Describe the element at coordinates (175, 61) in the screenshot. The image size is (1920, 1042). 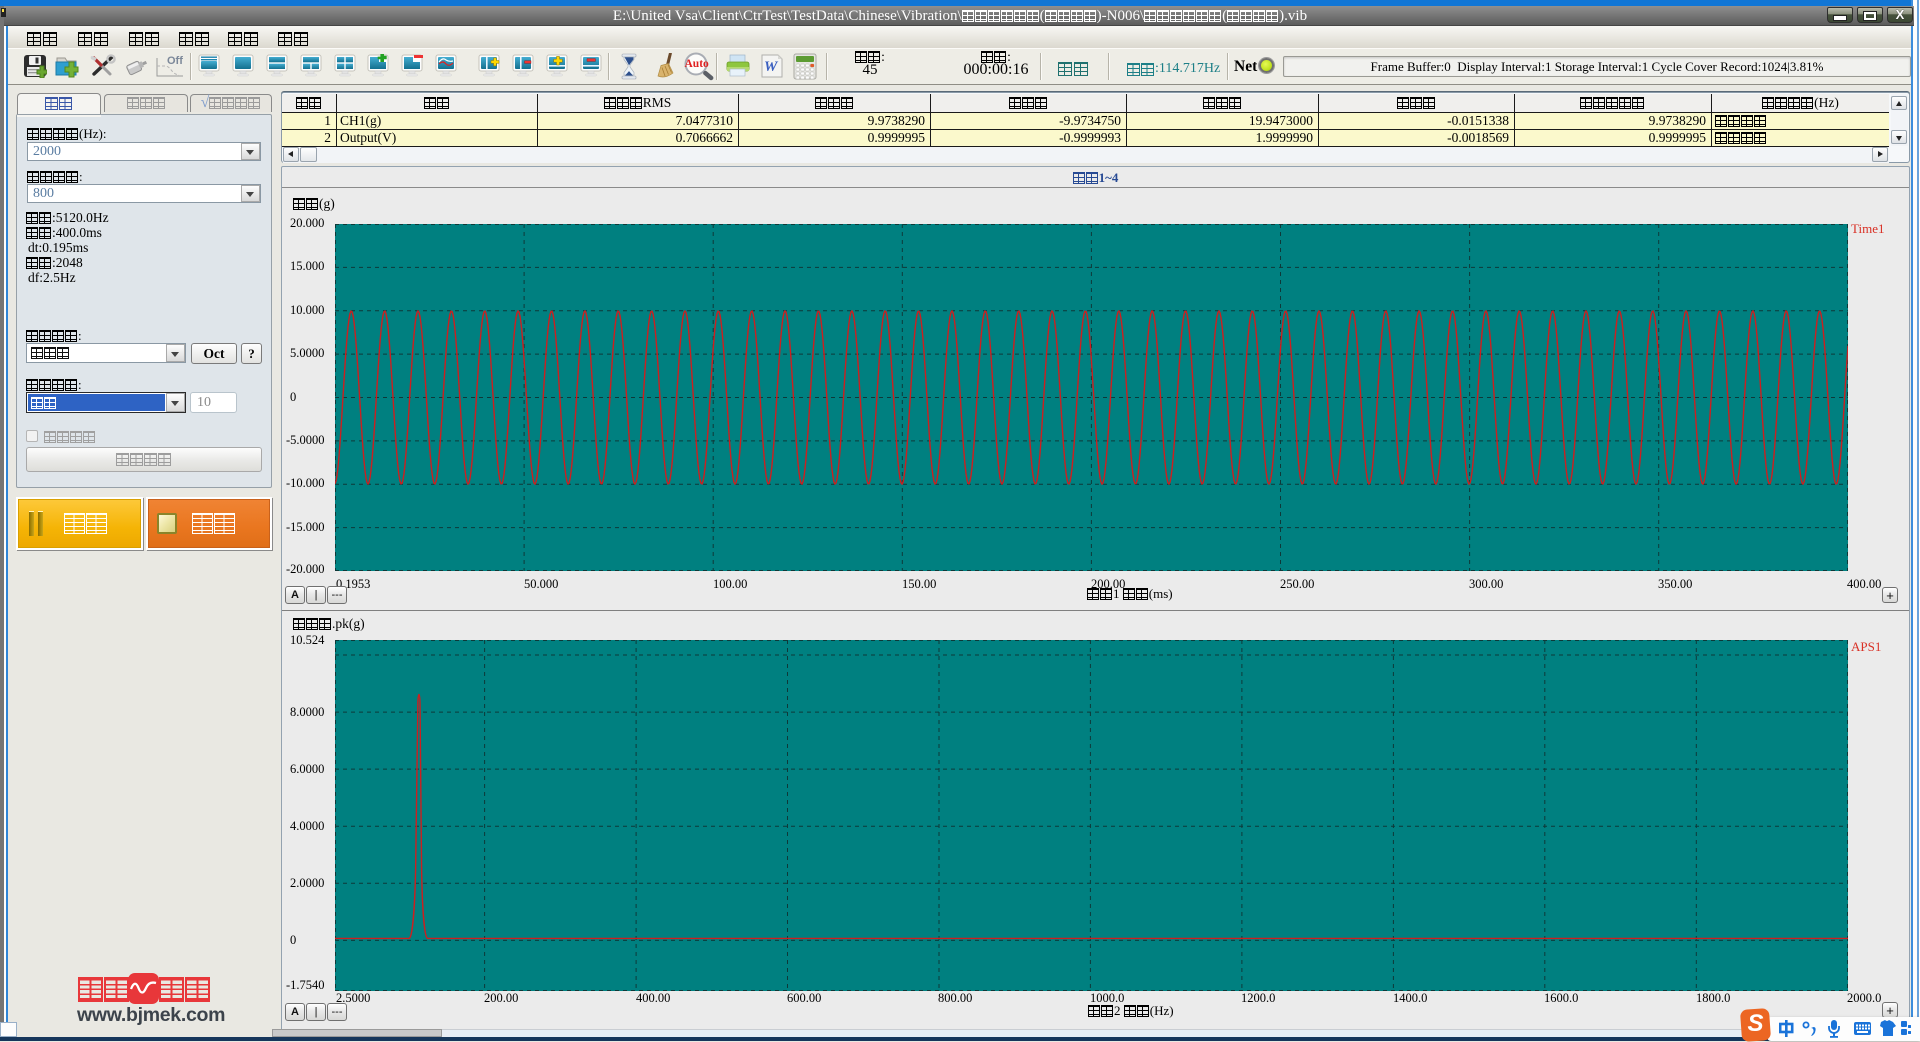
I see `svg-text: Off` at that location.